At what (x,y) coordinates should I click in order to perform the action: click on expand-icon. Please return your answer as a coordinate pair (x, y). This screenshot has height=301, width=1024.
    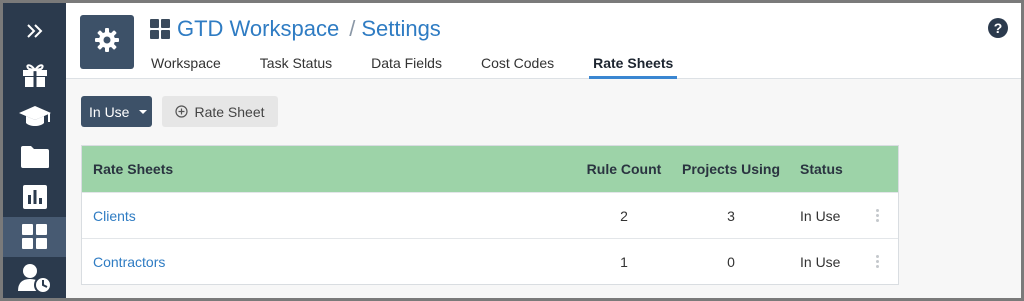
    Looking at the image, I should click on (35, 31).